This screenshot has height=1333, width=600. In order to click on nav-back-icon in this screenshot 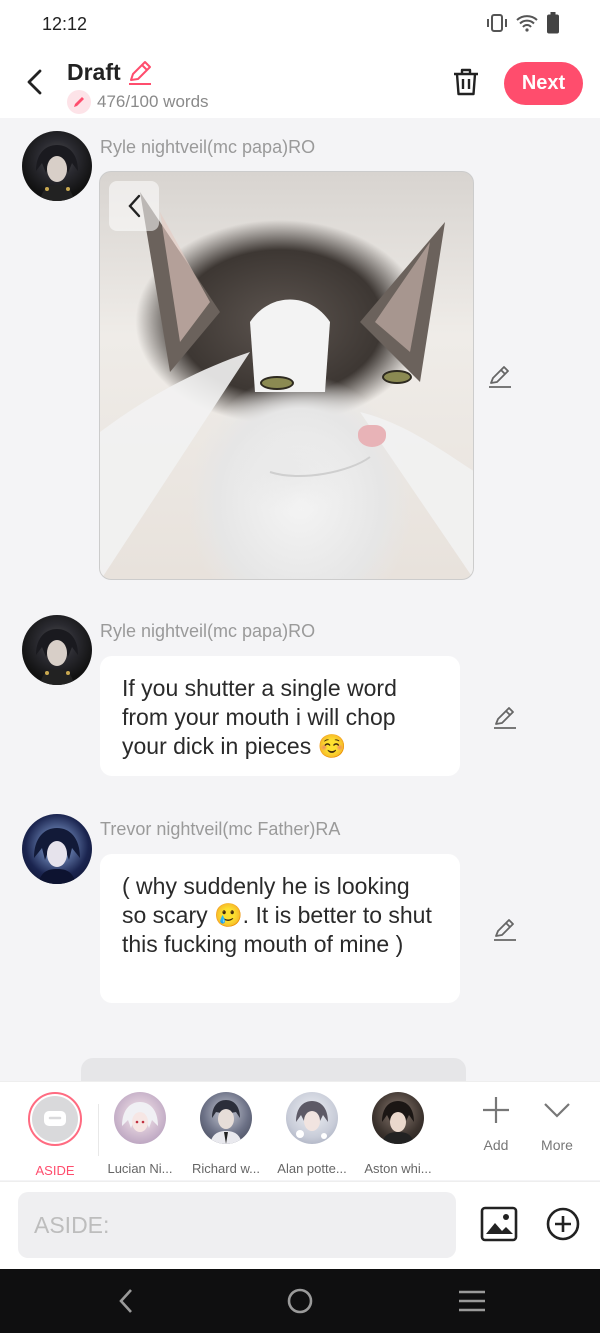, I will do `click(125, 1301)`.